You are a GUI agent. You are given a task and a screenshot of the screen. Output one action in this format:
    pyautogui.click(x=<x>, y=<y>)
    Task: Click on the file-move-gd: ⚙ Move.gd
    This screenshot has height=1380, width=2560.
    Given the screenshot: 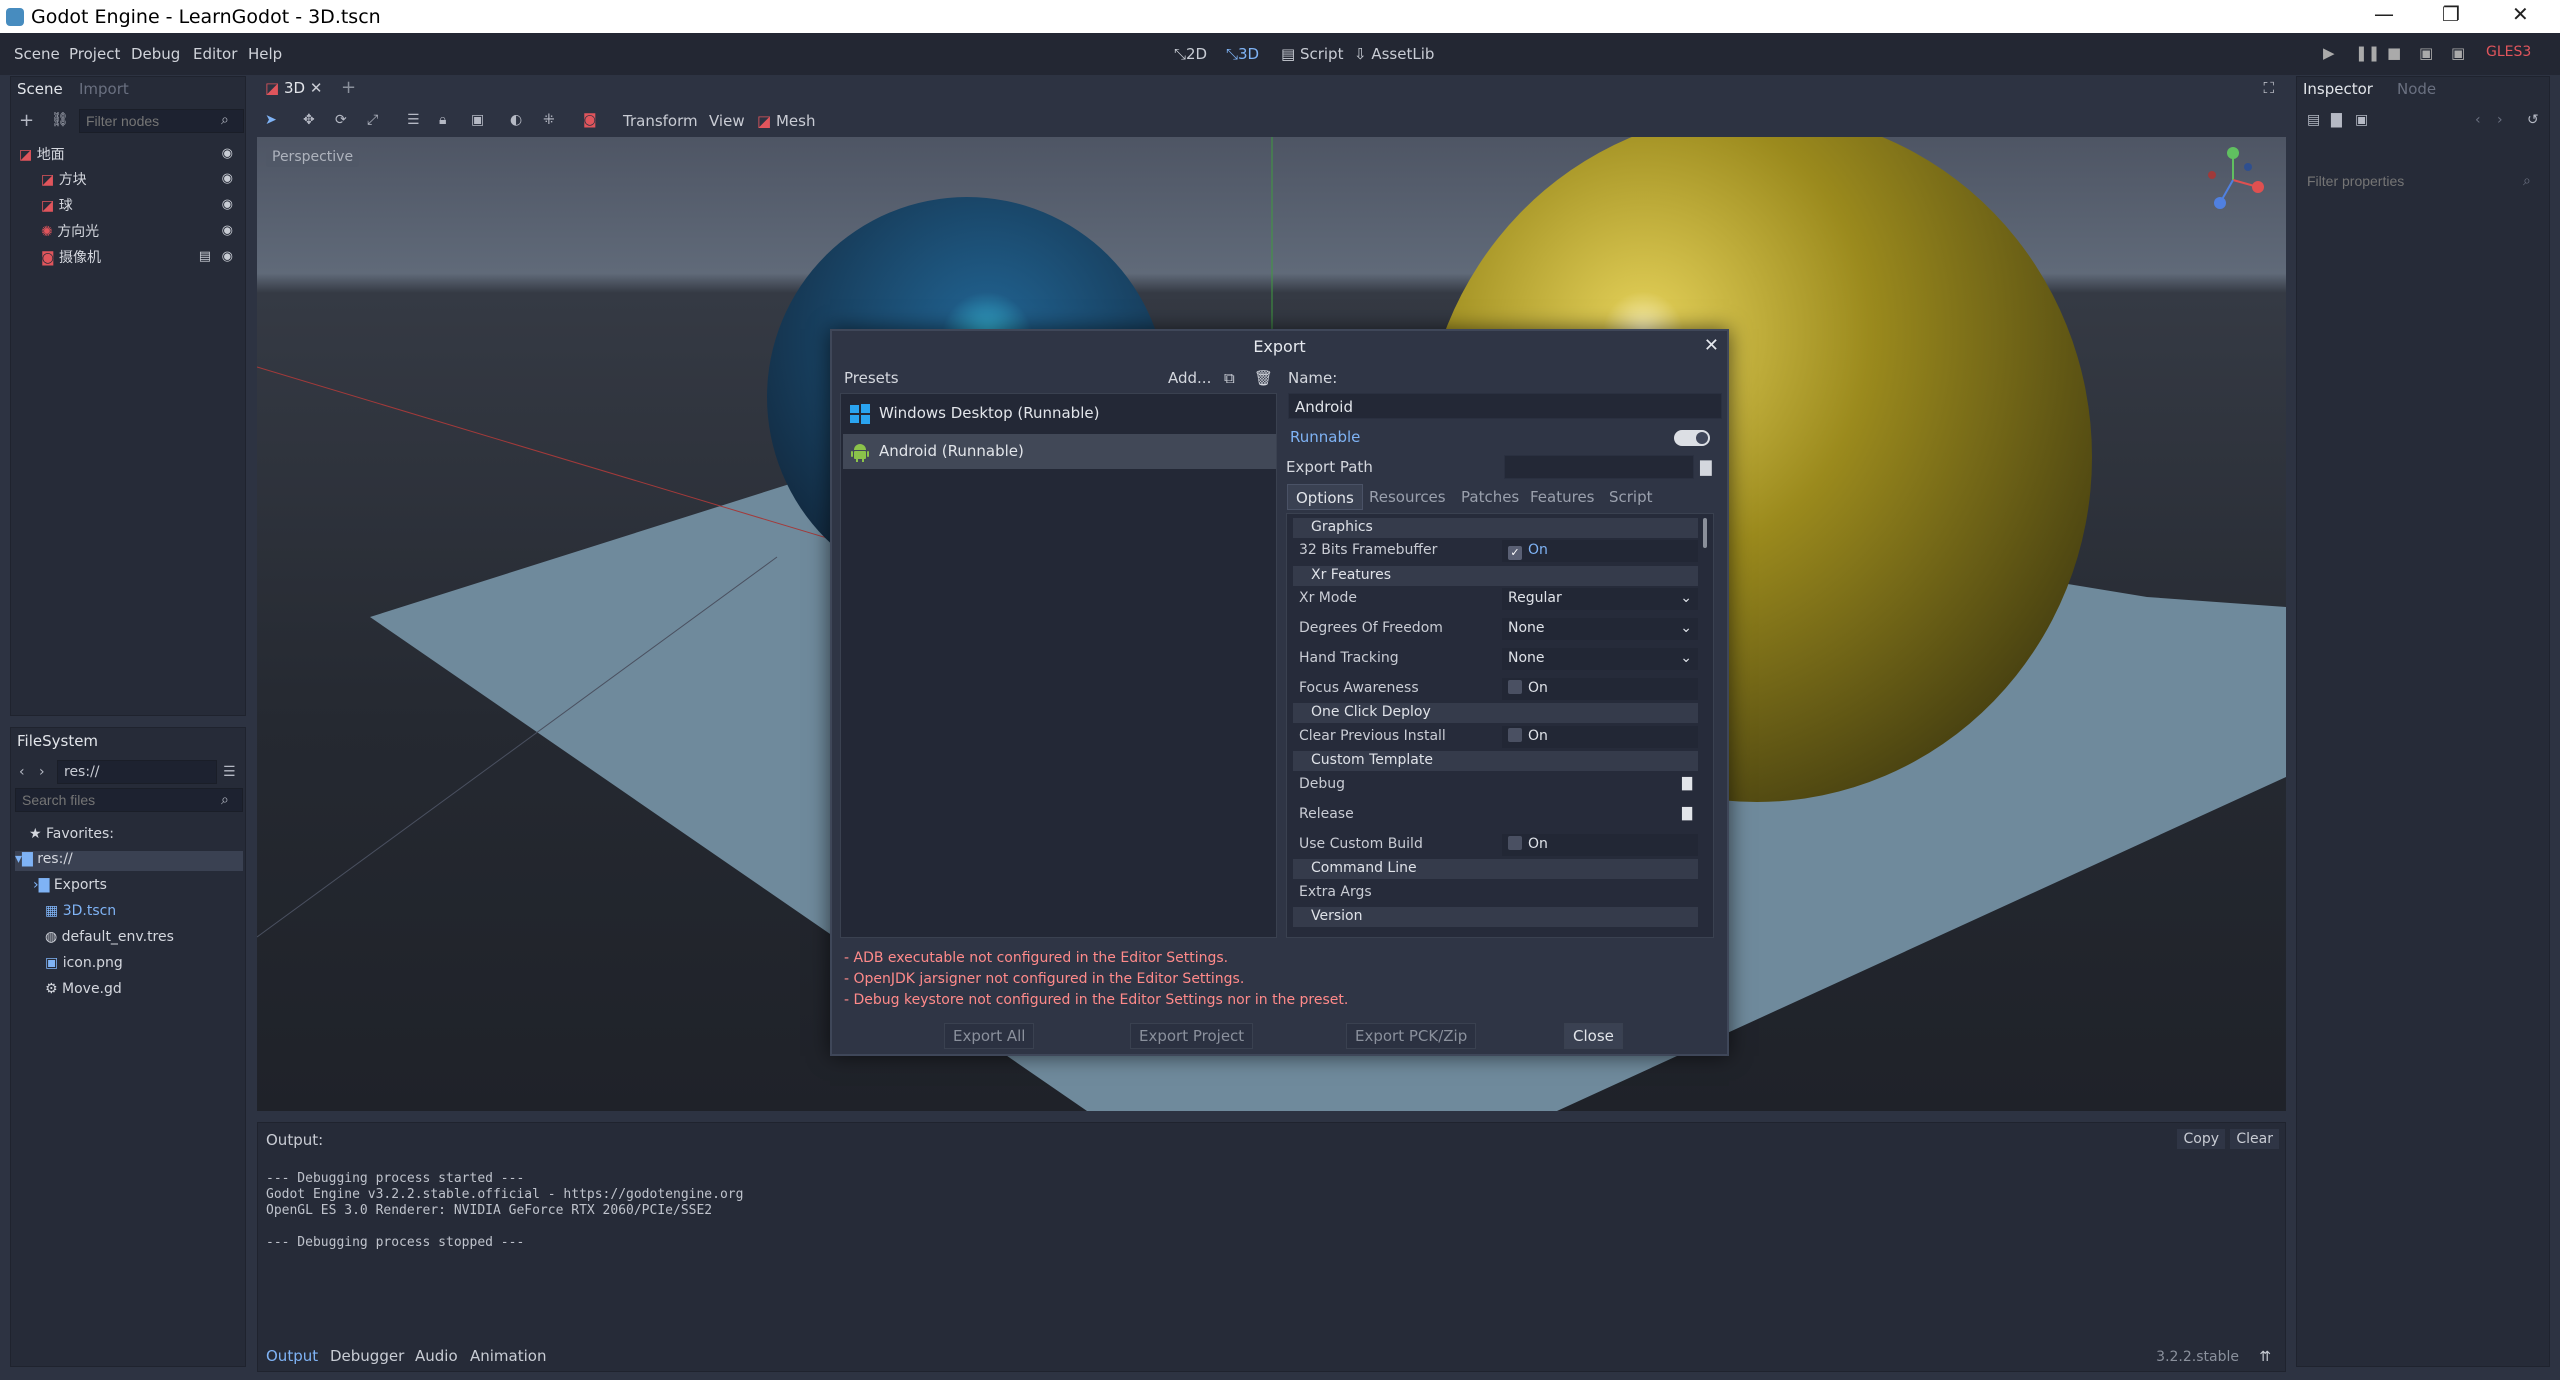 What is the action you would take?
    pyautogui.click(x=83, y=991)
    